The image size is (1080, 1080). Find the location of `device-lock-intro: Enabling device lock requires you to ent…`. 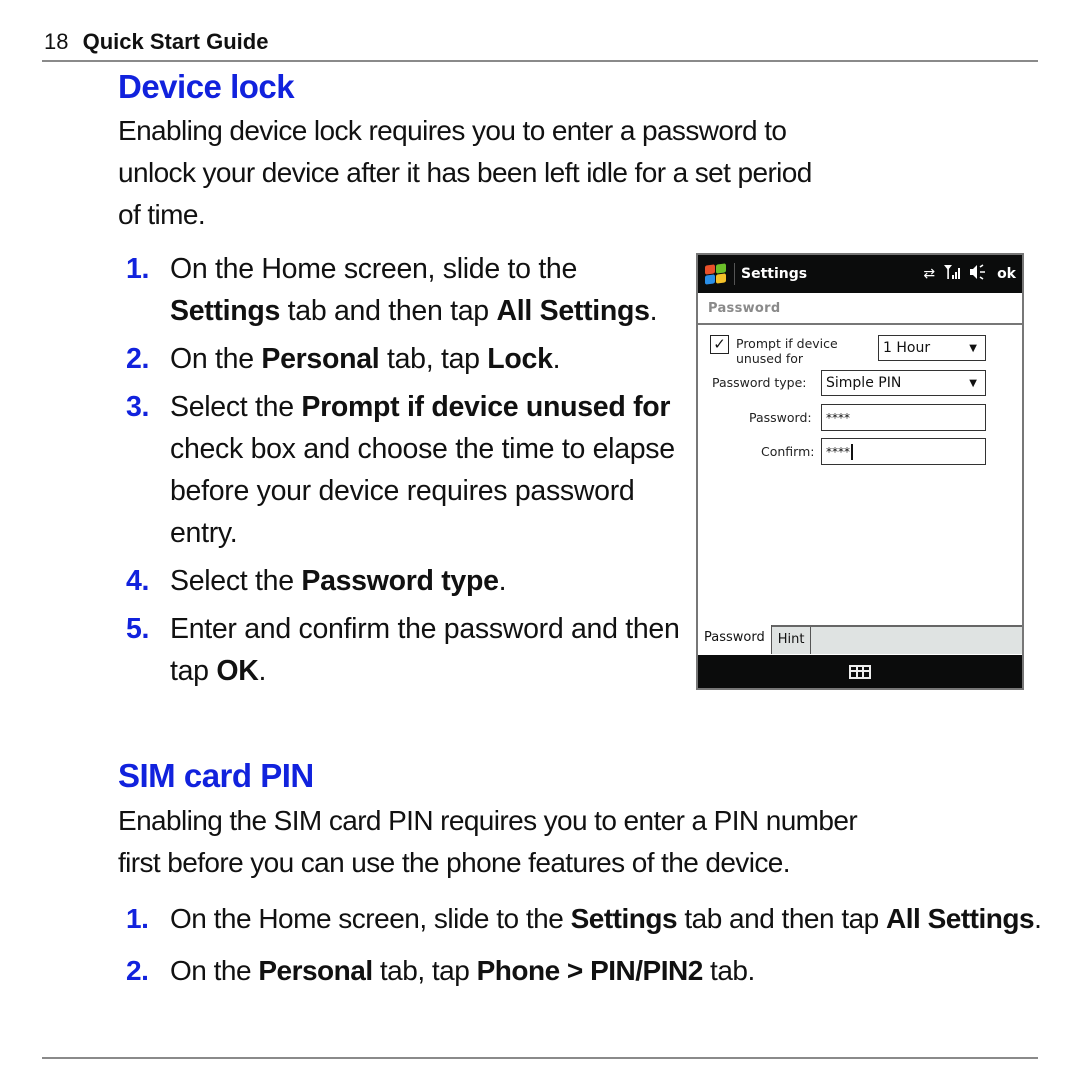

device-lock-intro: Enabling device lock requires you to ent… is located at coordinates (465, 173).